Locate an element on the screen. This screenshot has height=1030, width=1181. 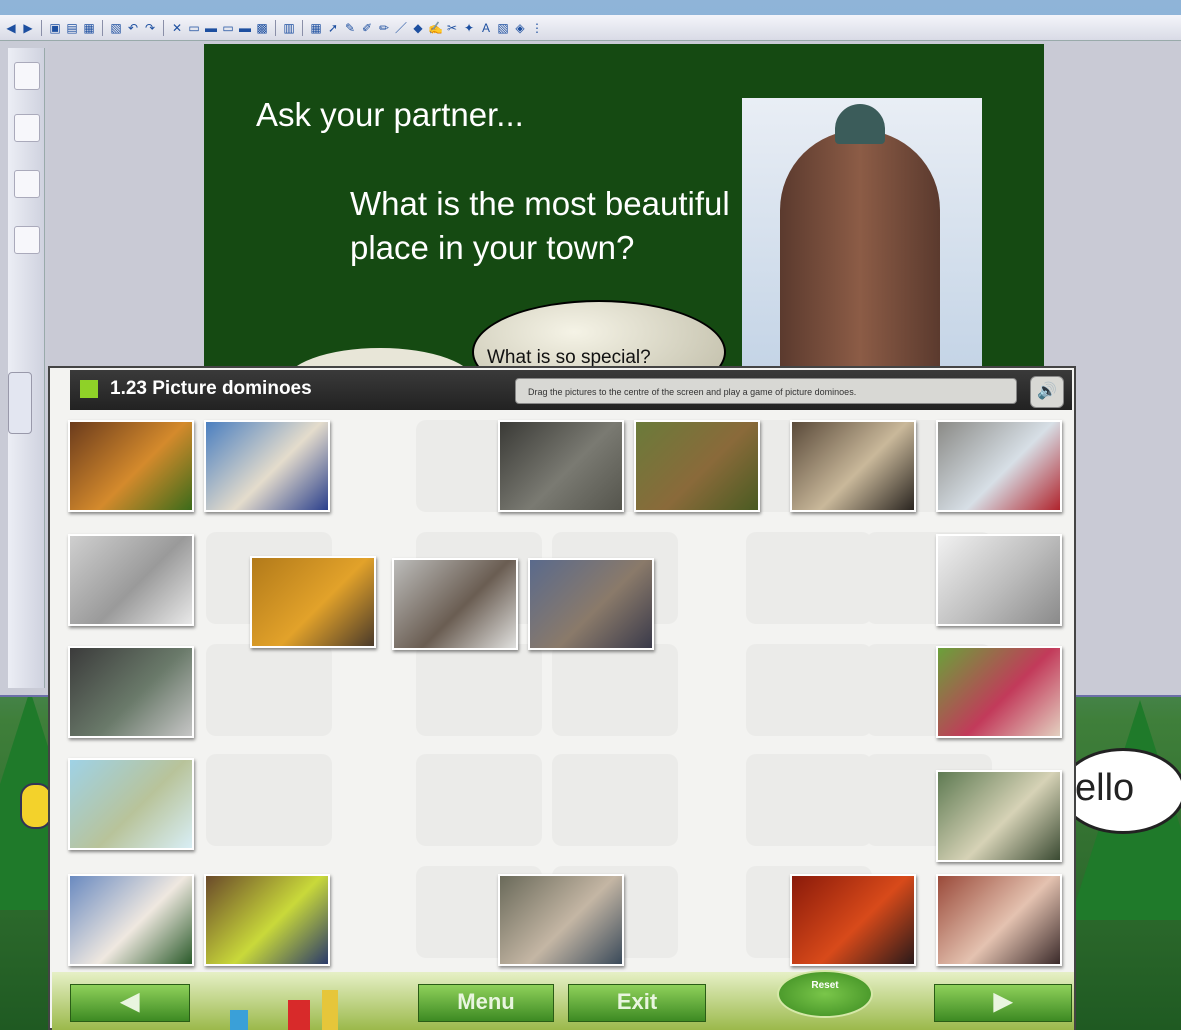
open-icon: ▤ is located at coordinates (72, 28).